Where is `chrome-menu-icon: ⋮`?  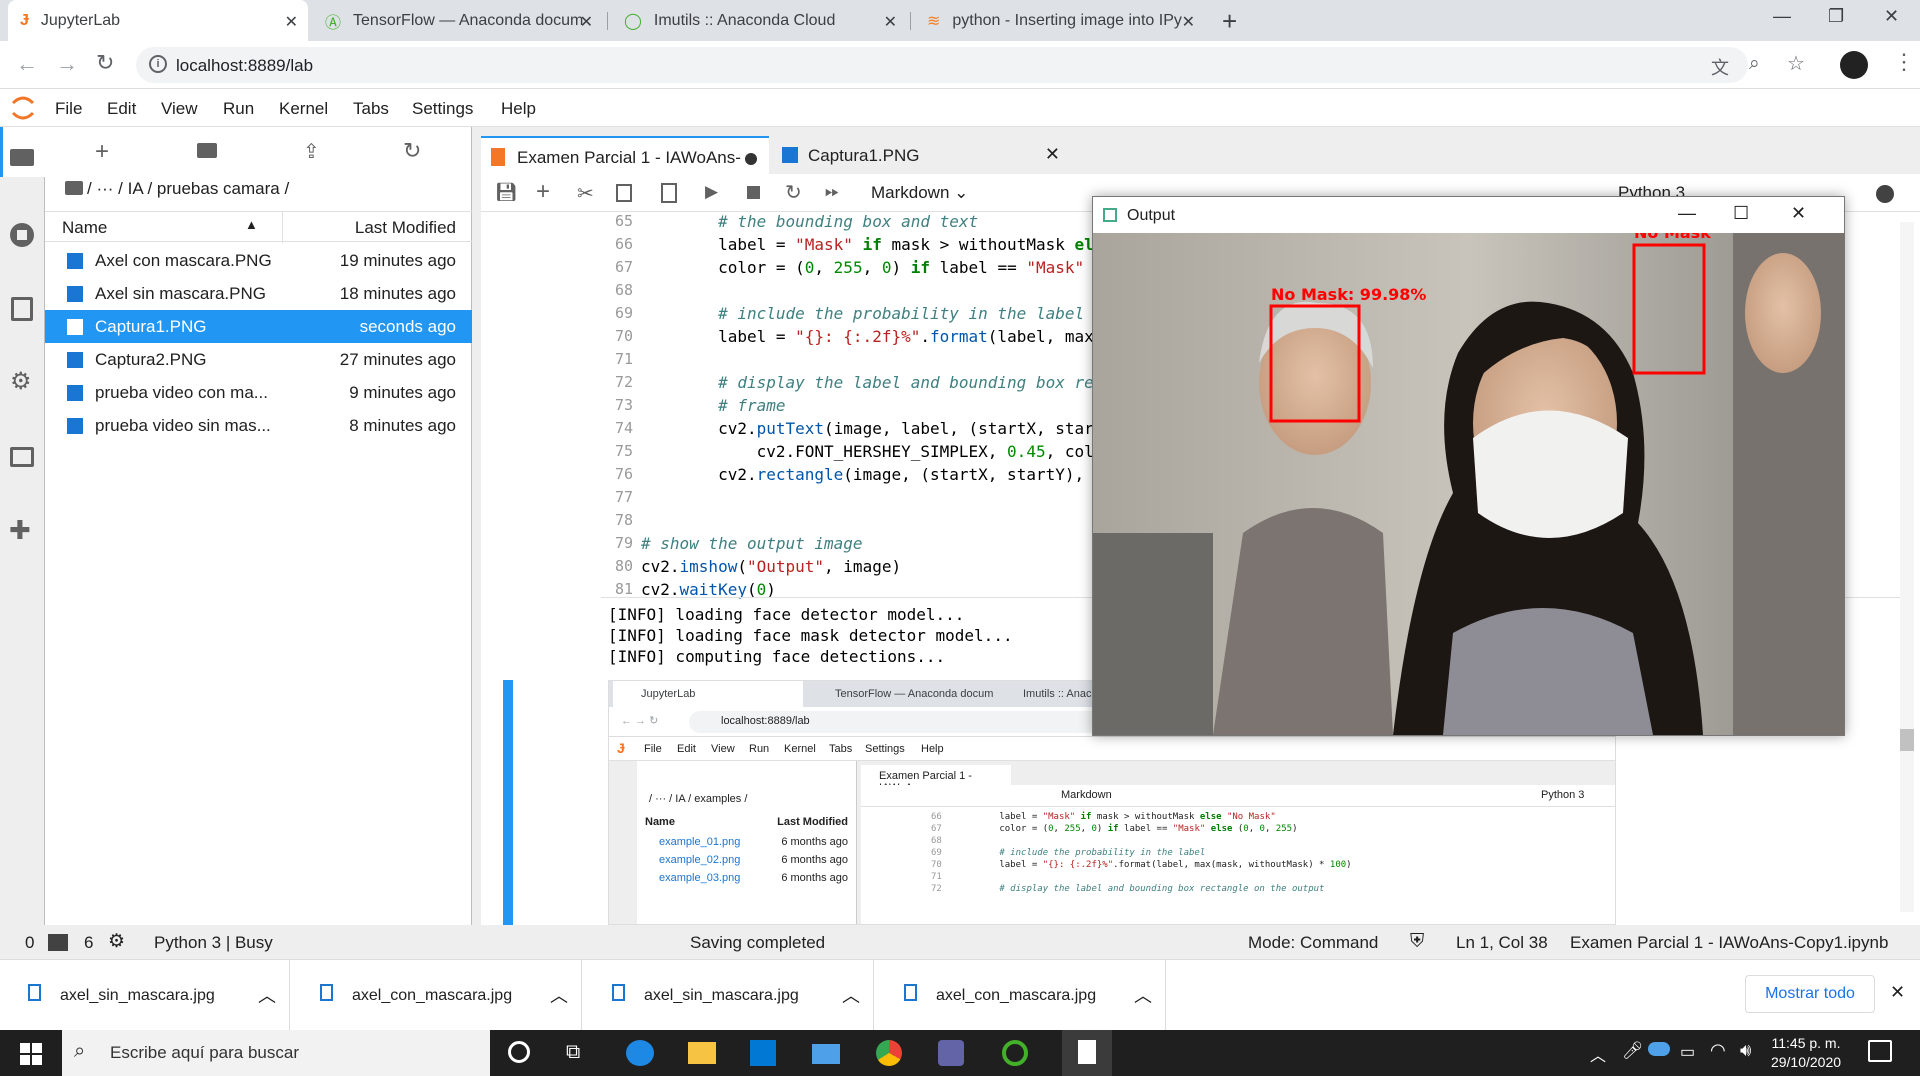
chrome-menu-icon: ⋮ is located at coordinates (1904, 62).